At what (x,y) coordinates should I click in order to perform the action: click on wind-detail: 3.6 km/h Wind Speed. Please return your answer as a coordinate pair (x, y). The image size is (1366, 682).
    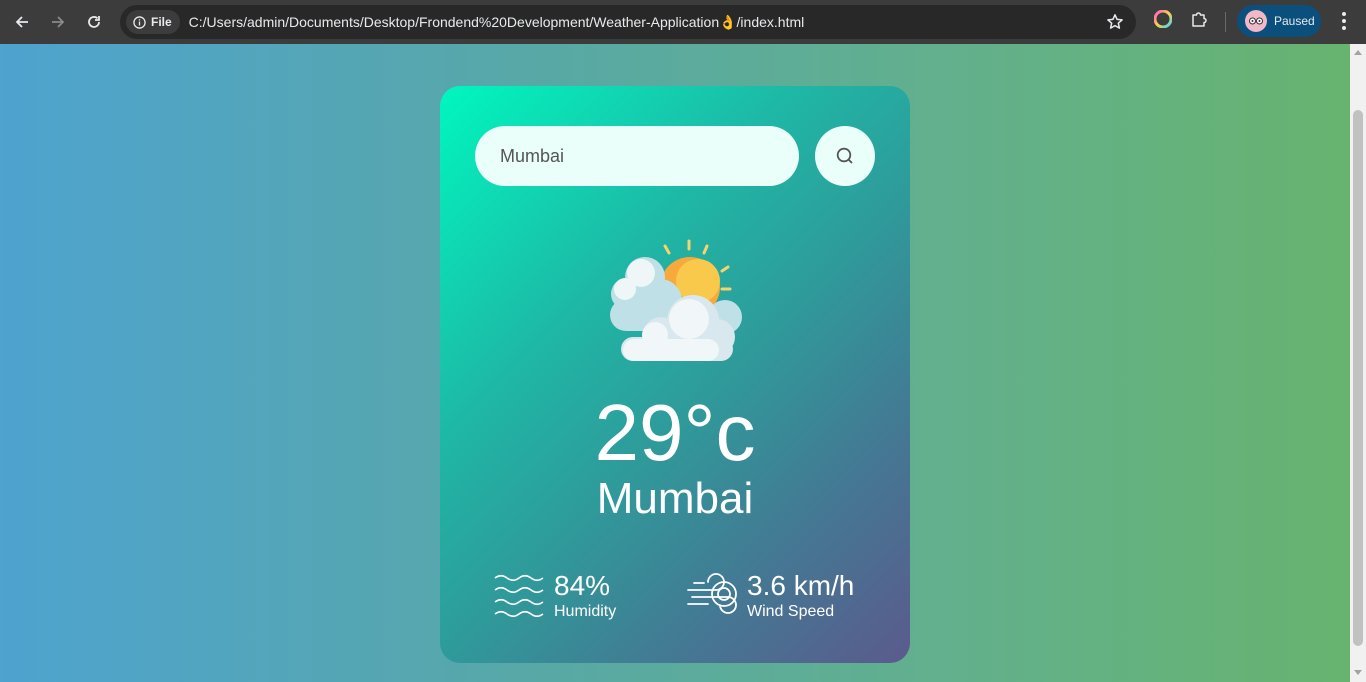
    Looking at the image, I should click on (770, 596).